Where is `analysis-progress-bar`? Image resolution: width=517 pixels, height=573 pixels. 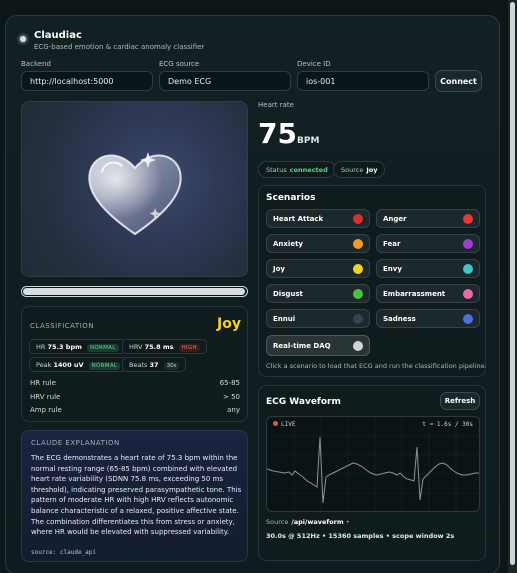
analysis-progress-bar is located at coordinates (134, 291).